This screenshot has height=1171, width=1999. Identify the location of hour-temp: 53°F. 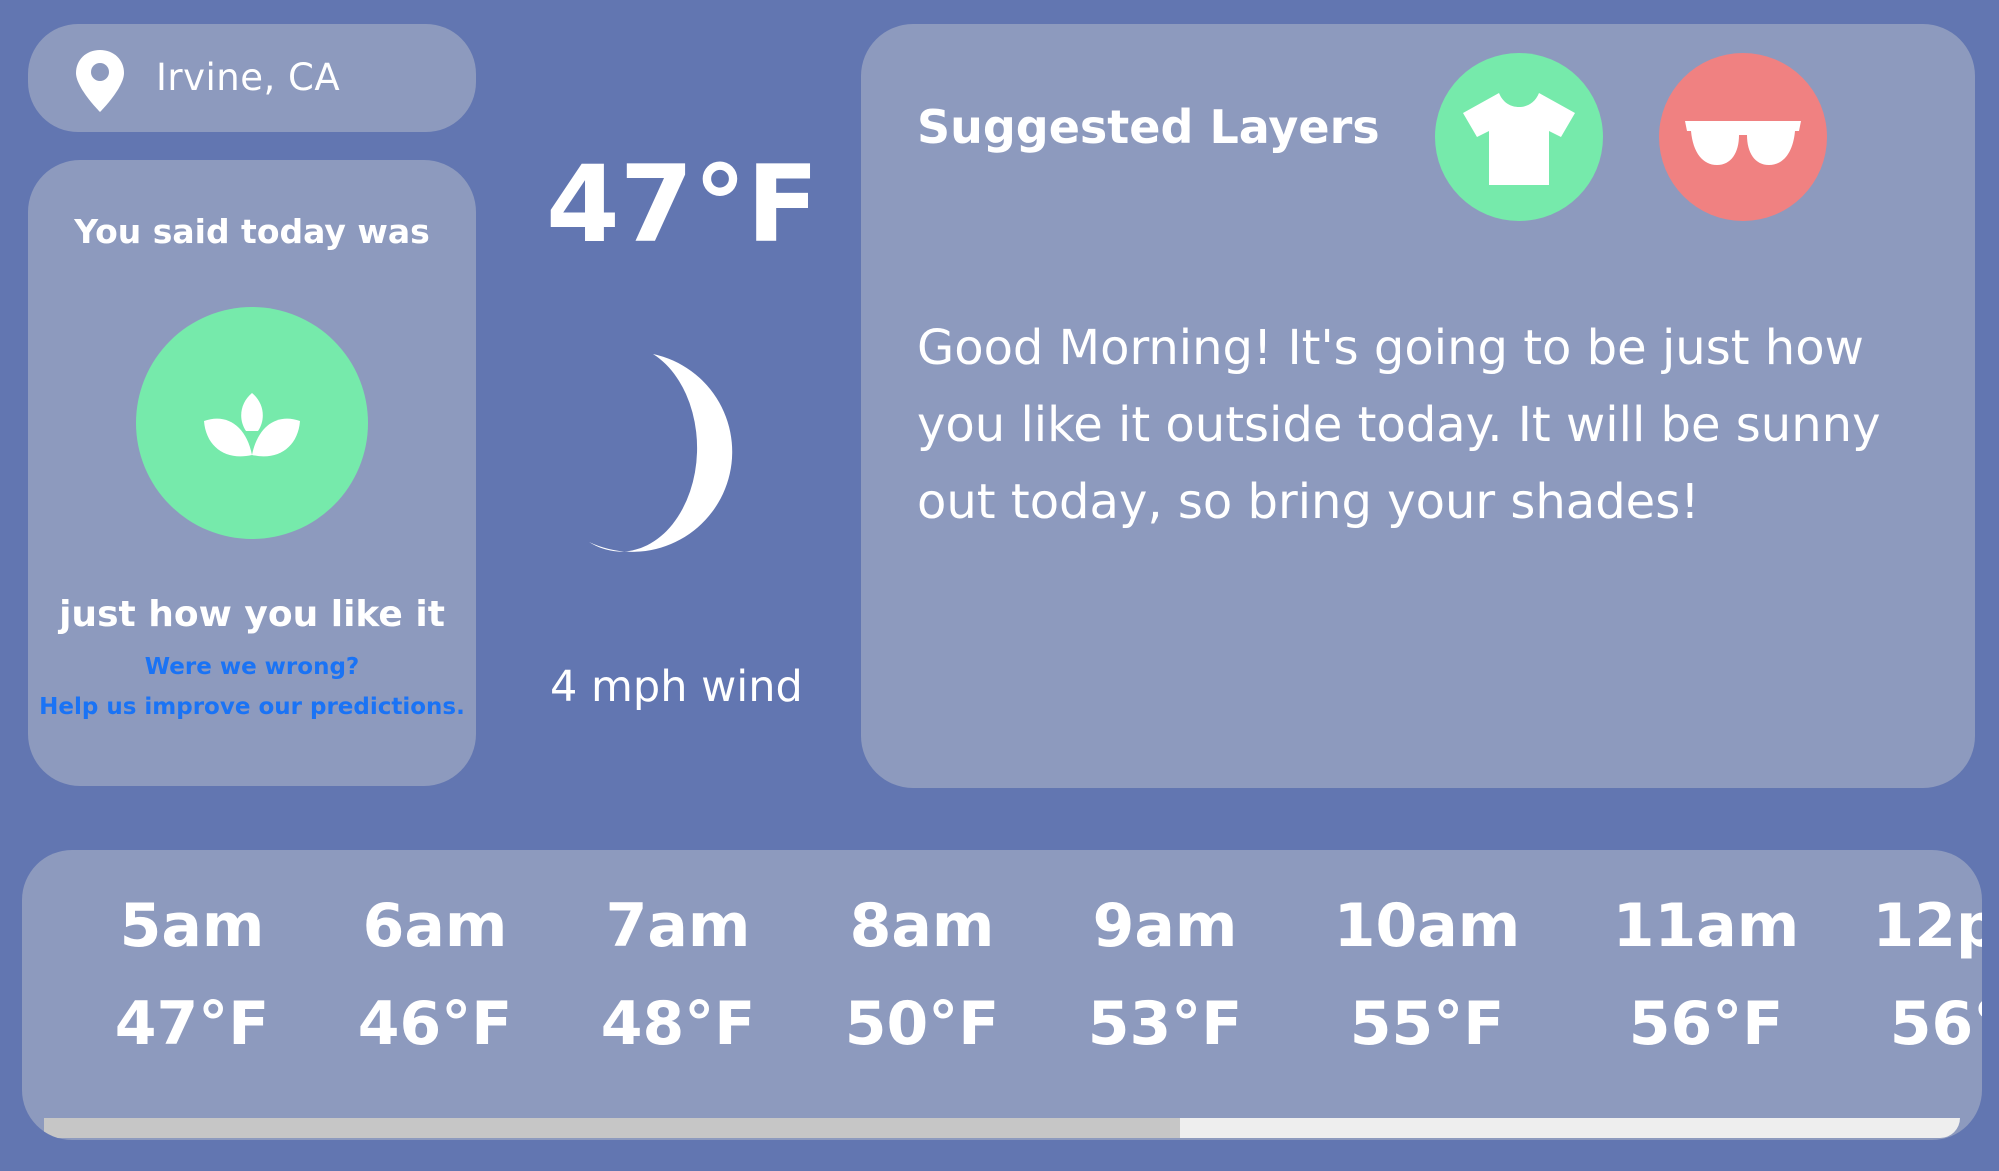
(1165, 1024).